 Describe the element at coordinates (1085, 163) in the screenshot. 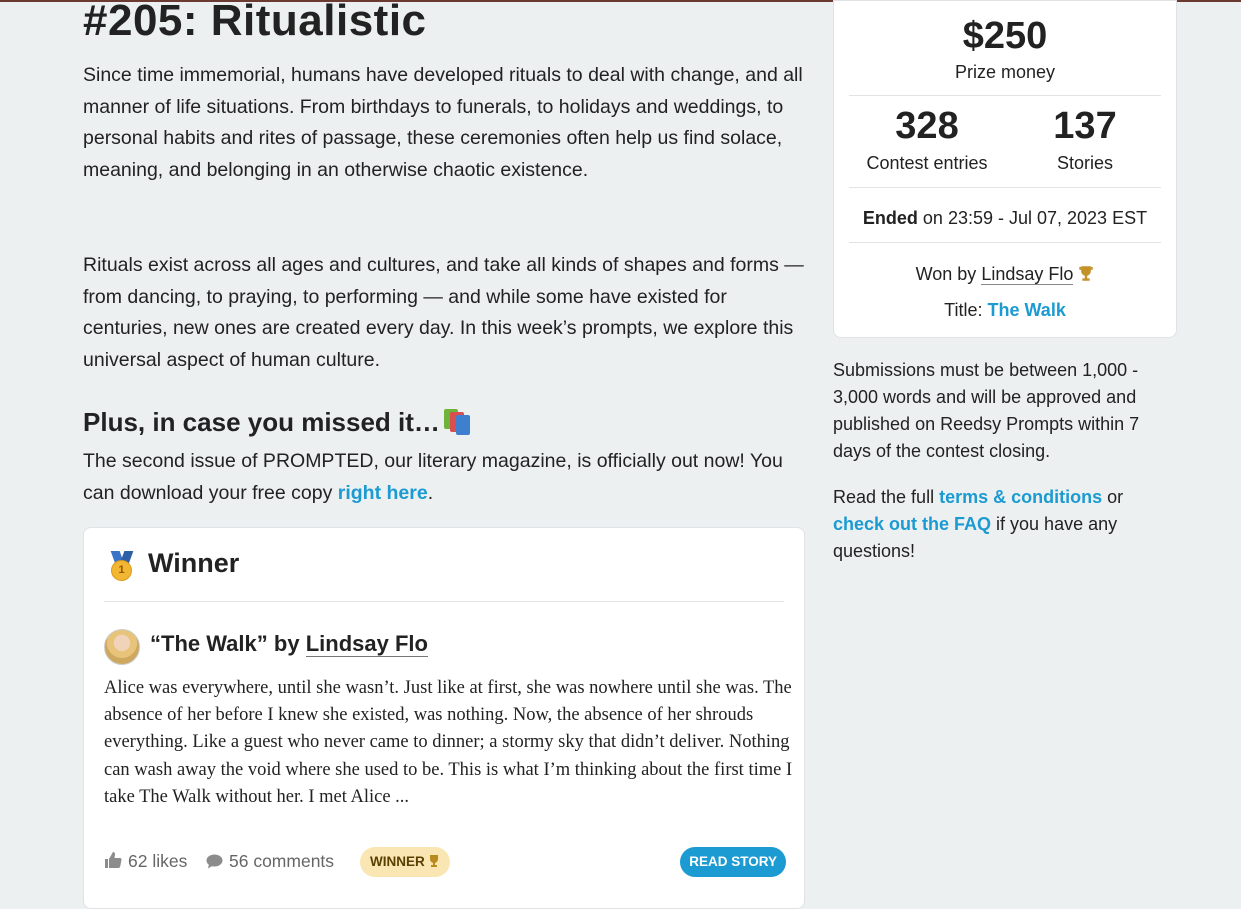

I see `stories-label: Stories` at that location.